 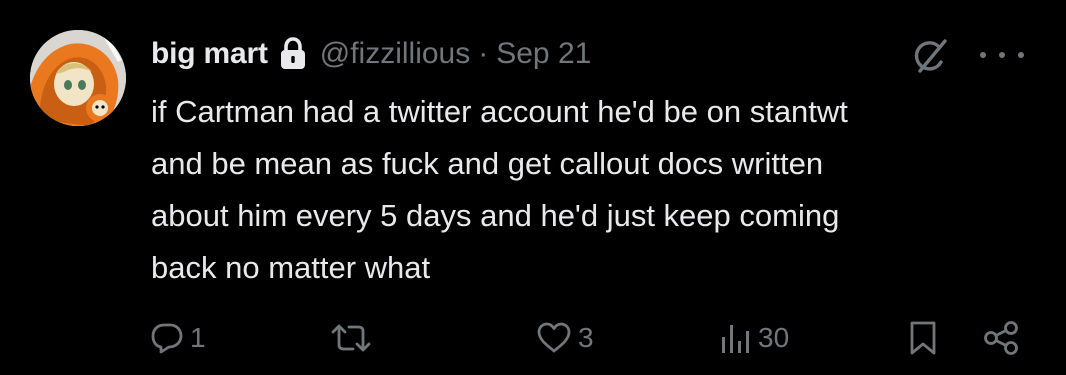 I want to click on tweet-date: Sep 21, so click(x=543, y=54).